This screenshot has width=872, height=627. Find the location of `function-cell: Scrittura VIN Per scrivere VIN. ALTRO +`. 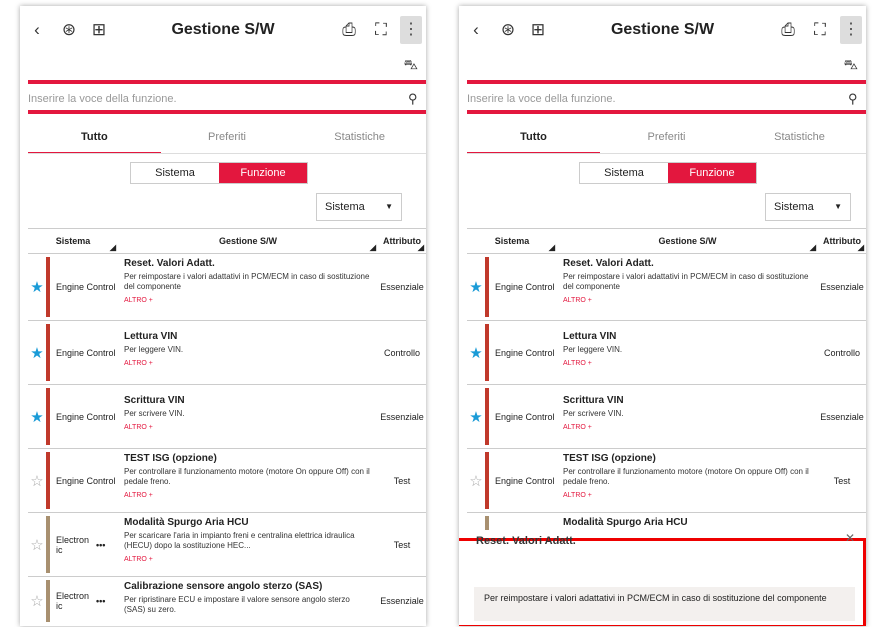

function-cell: Scrittura VIN Per scrivere VIN. ALTRO + is located at coordinates (687, 416).